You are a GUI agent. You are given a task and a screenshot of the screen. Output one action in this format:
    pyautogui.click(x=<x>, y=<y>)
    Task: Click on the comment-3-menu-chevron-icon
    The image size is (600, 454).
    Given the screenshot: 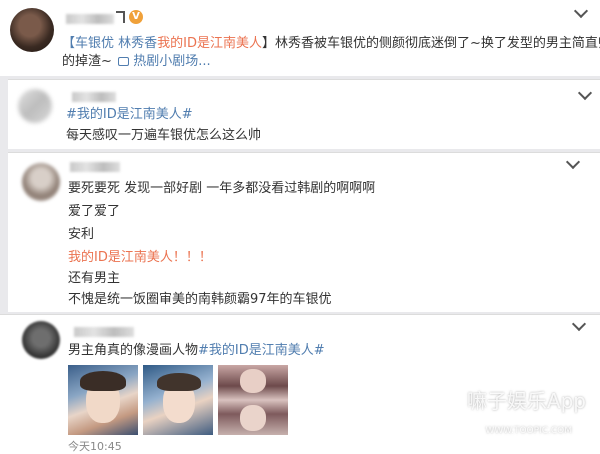 What is the action you would take?
    pyautogui.click(x=579, y=324)
    